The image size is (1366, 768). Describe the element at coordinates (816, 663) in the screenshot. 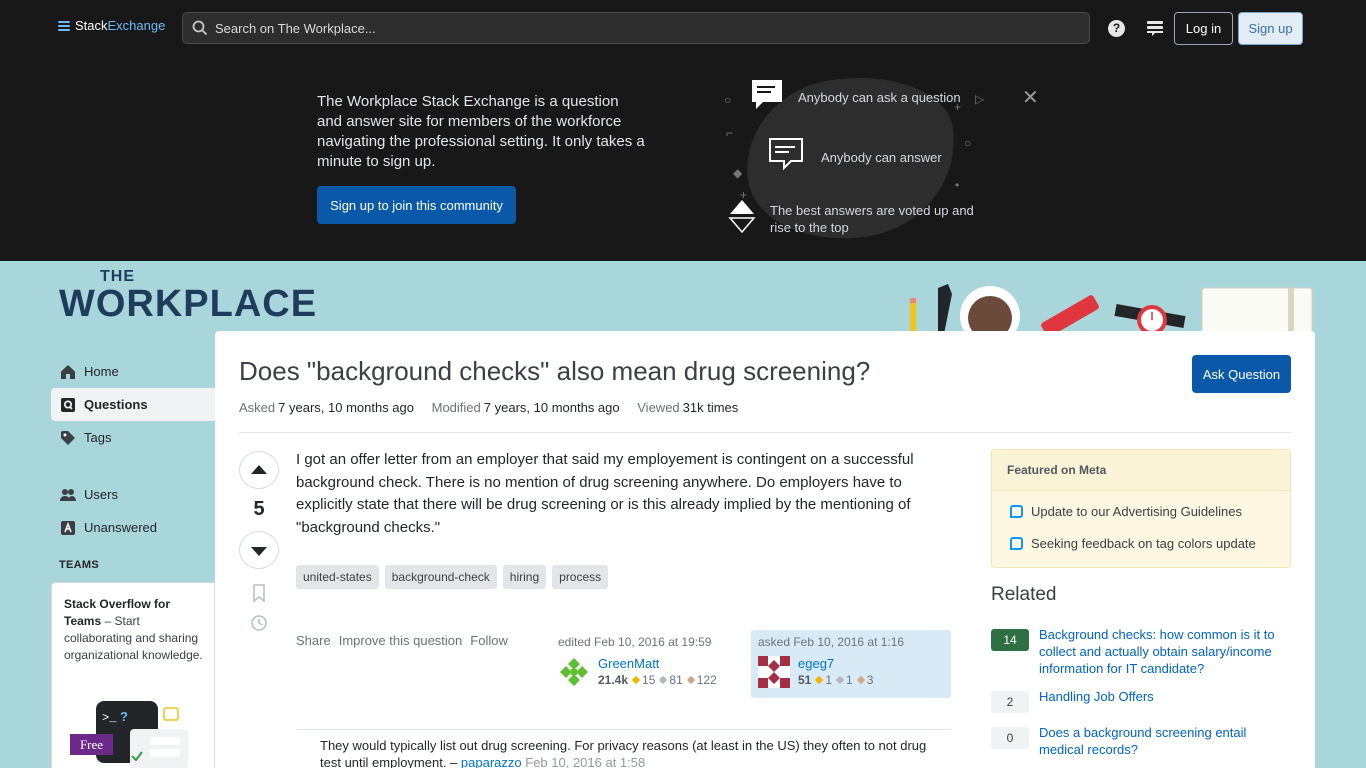

I see `owner-name: egeg7` at that location.